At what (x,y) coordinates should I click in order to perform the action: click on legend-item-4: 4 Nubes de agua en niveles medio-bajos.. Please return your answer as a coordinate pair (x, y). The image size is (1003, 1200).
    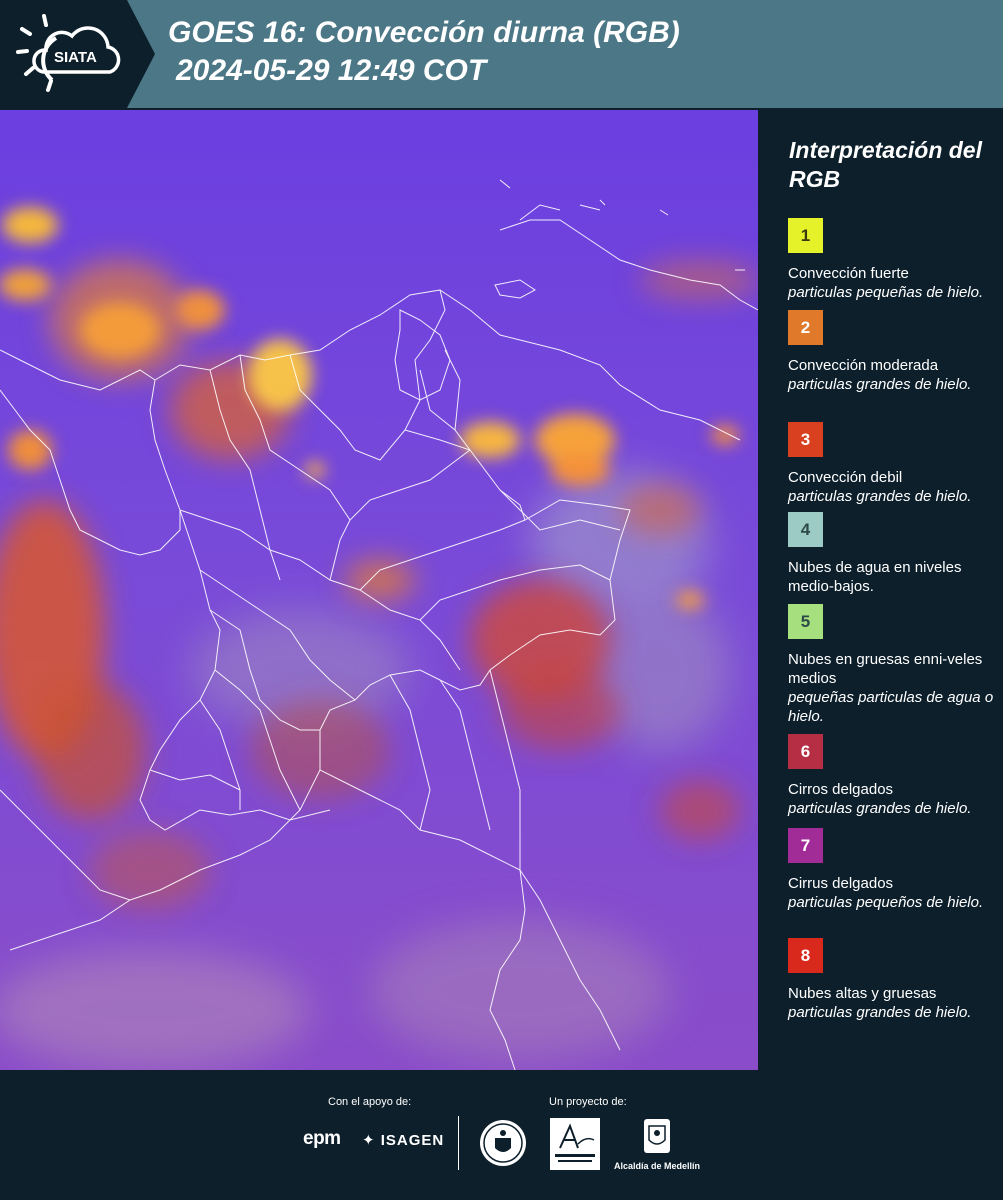
    Looking at the image, I should click on (894, 554).